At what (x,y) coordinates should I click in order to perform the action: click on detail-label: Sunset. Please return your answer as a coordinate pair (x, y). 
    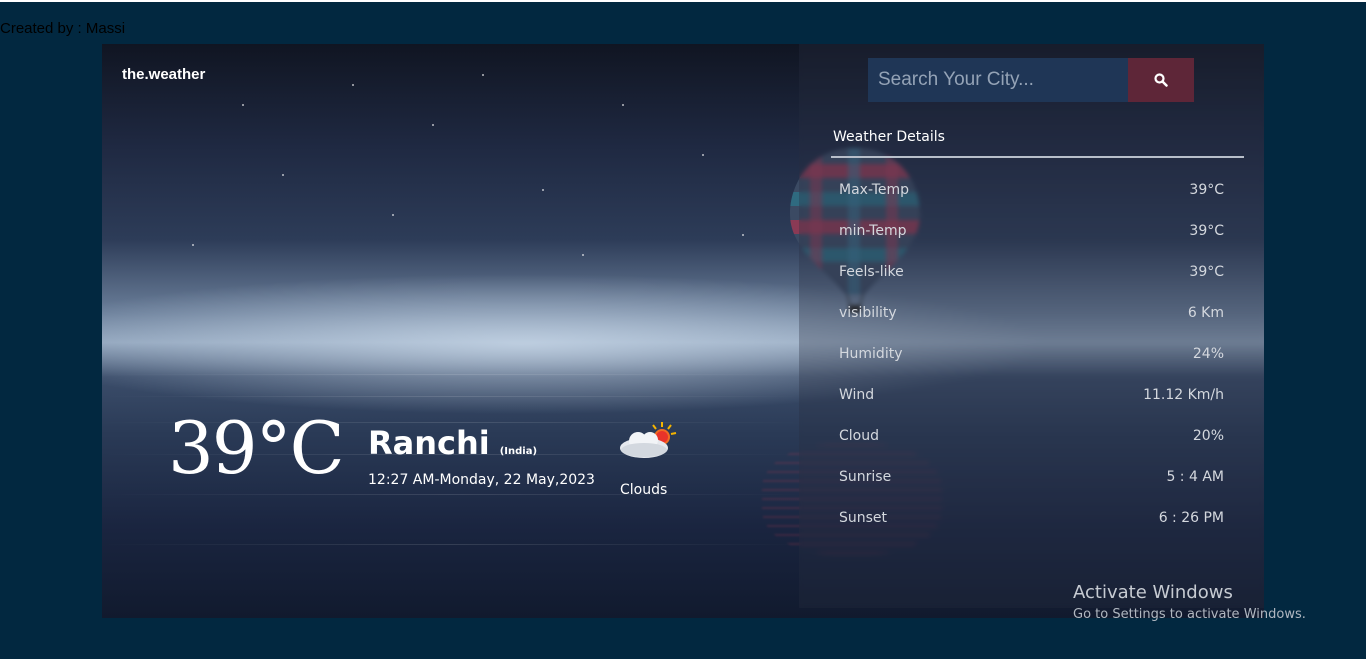
    Looking at the image, I should click on (863, 518).